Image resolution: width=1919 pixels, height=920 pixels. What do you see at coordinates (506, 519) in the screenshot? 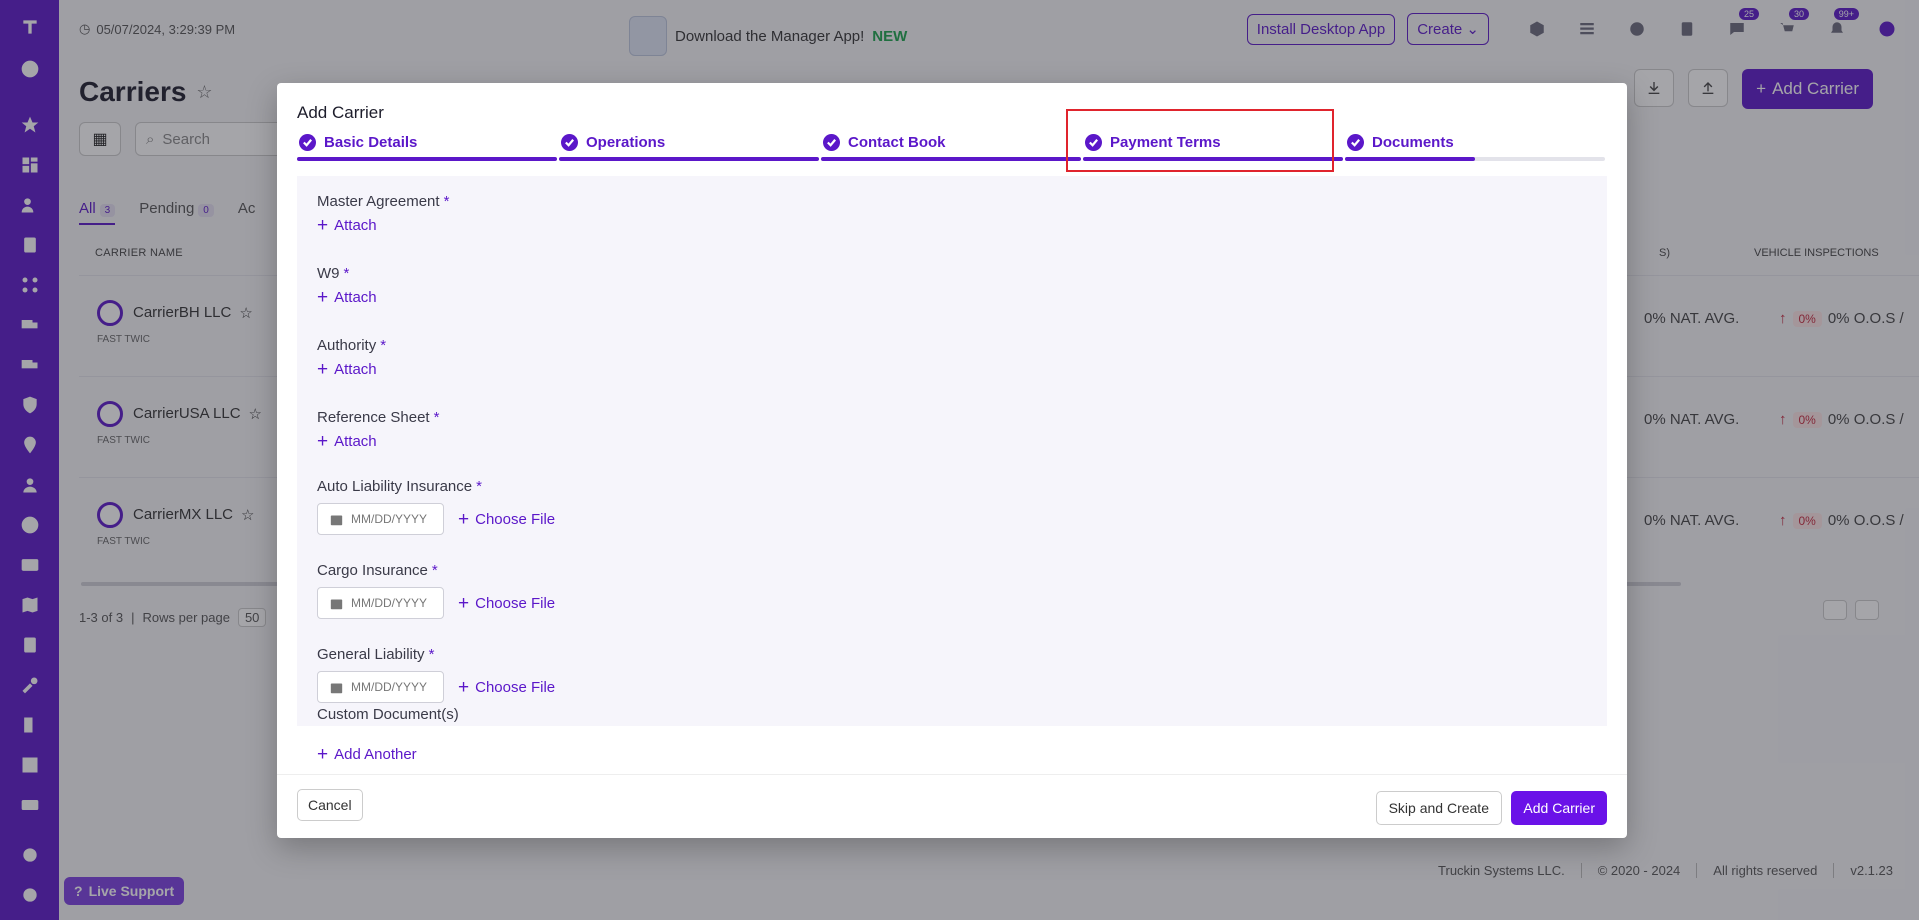
I see `auto-liability-choose-file-button: + Choose File` at bounding box center [506, 519].